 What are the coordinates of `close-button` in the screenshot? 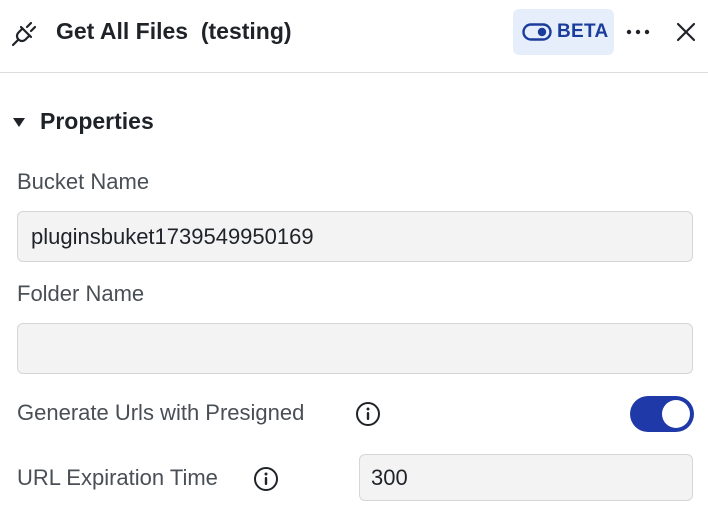 It's located at (686, 32).